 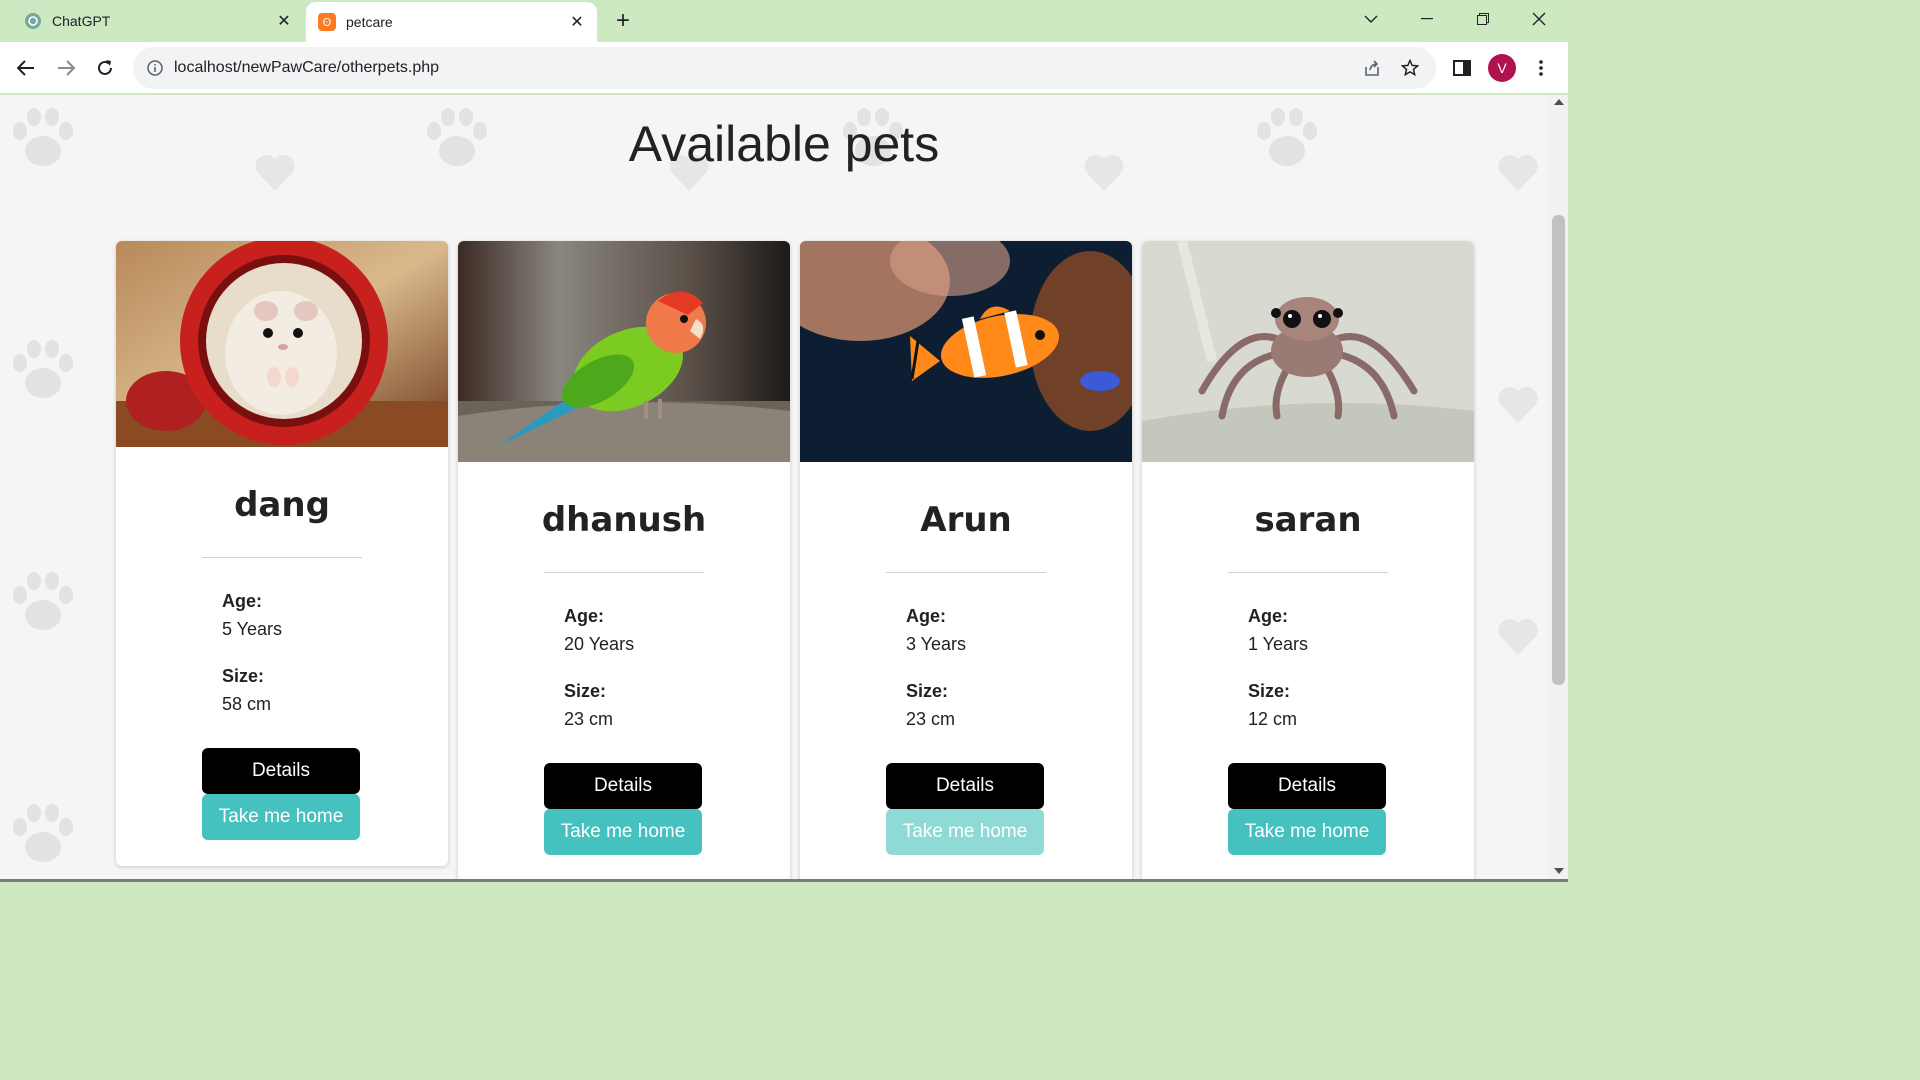 I want to click on share-icon, so click(x=1372, y=68).